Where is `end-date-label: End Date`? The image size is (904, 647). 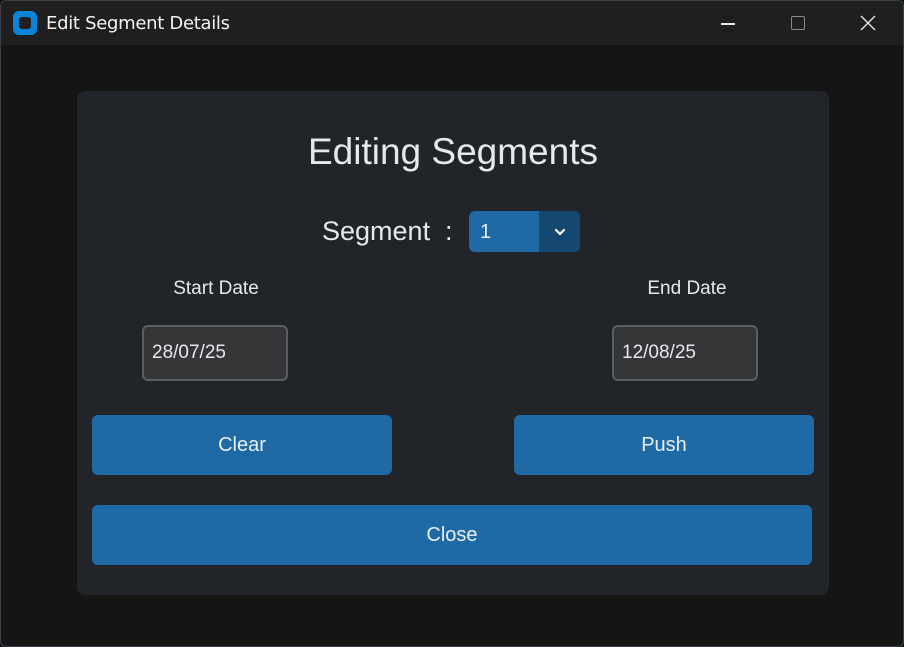
end-date-label: End Date is located at coordinates (687, 288).